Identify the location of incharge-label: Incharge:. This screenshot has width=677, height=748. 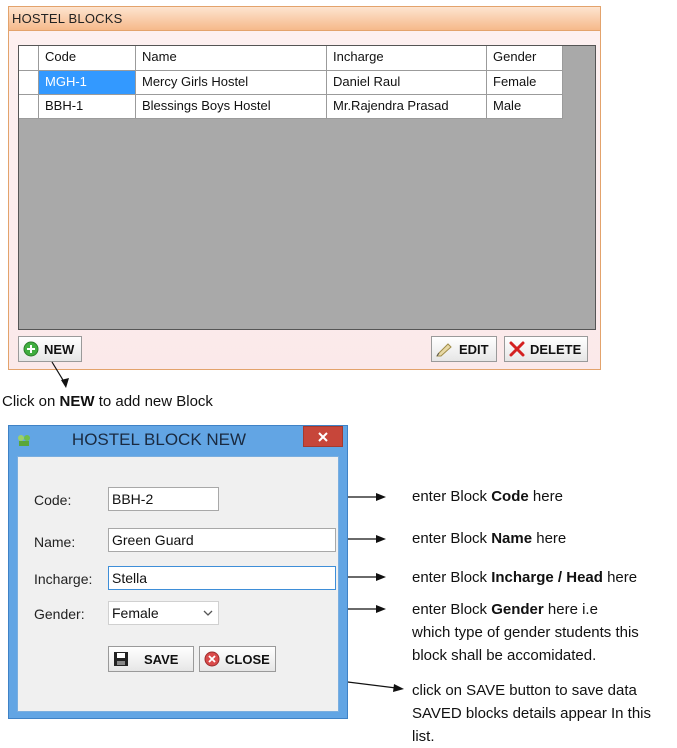
(63, 579).